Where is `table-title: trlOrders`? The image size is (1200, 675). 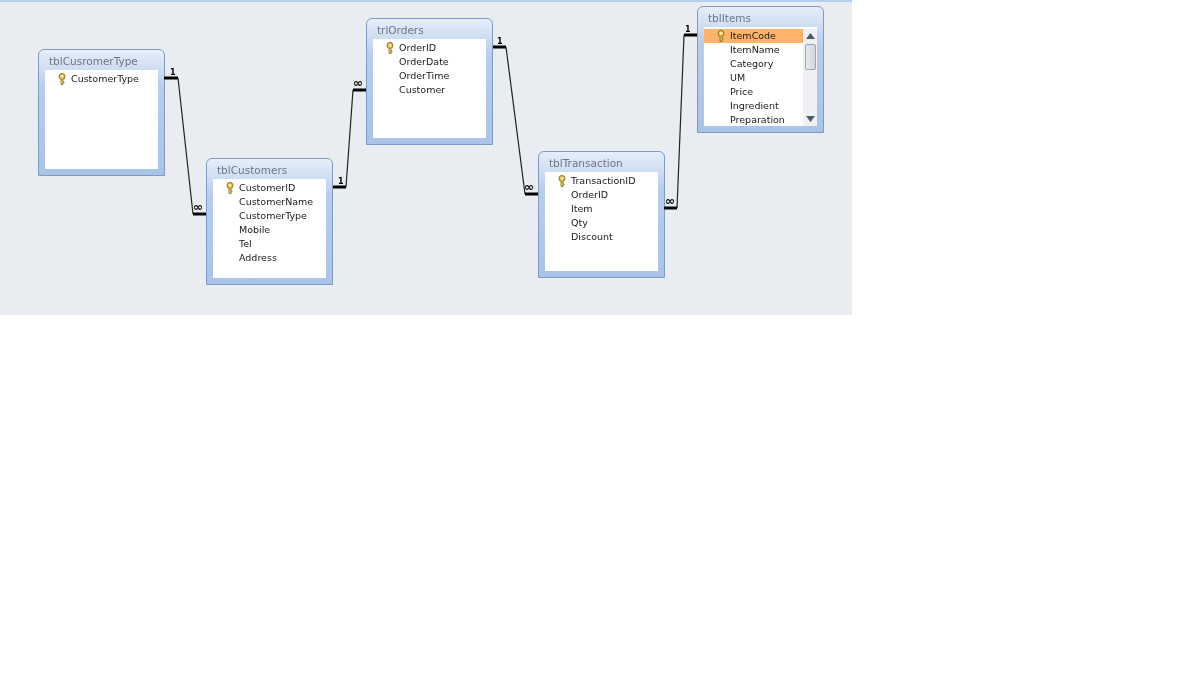 table-title: trlOrders is located at coordinates (400, 30).